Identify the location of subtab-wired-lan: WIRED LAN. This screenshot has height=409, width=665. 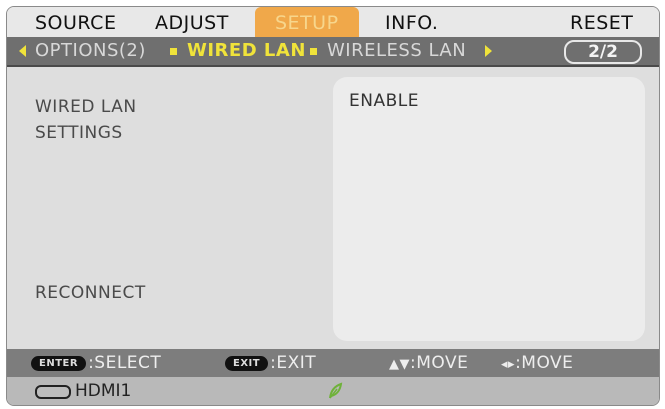
(246, 51).